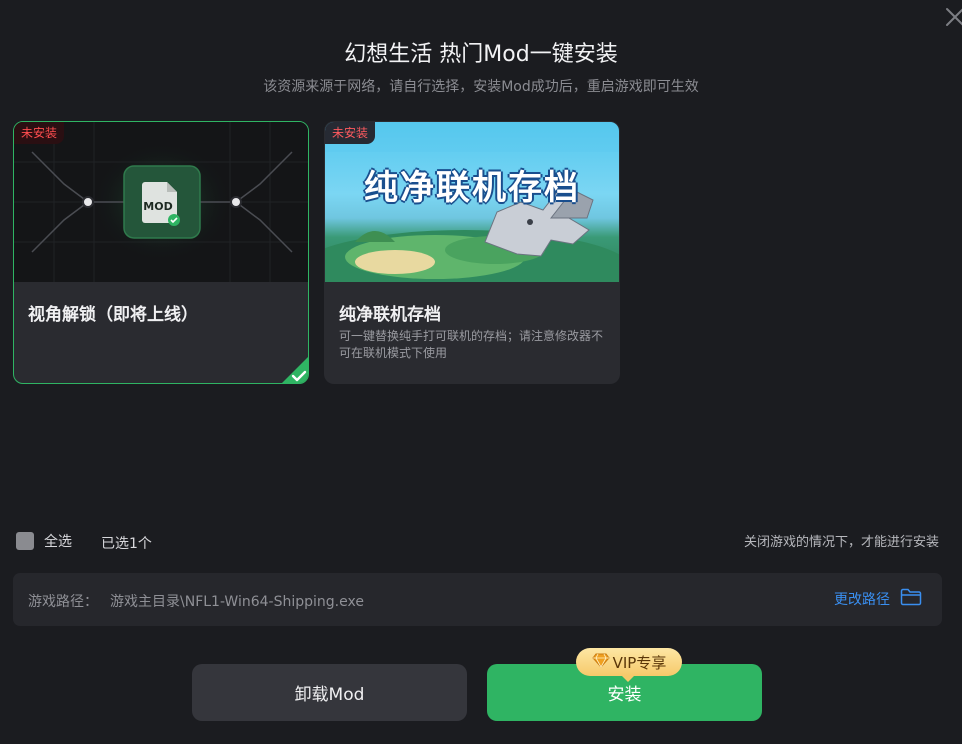  I want to click on vip-exclusive-badge: VIP专享, so click(629, 665).